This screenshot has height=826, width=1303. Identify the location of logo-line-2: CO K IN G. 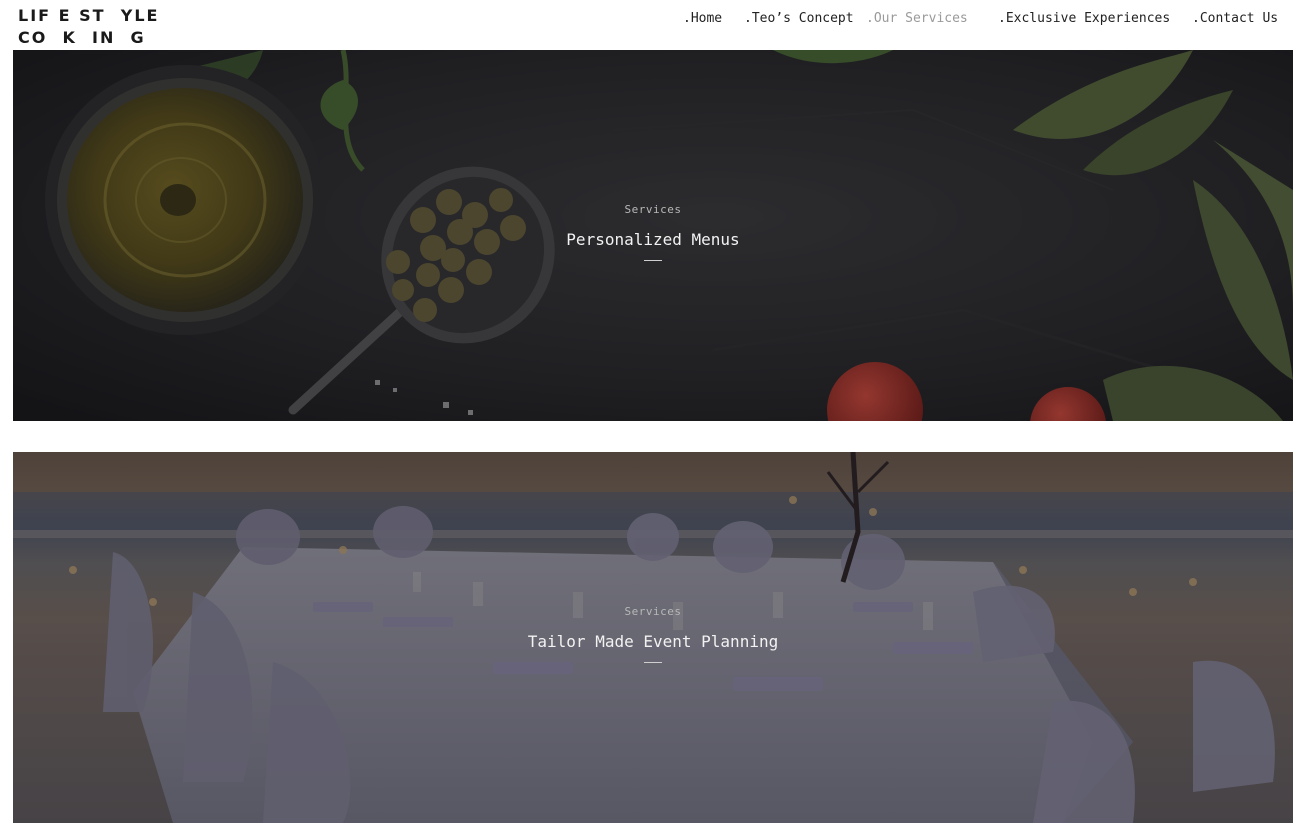
(82, 37).